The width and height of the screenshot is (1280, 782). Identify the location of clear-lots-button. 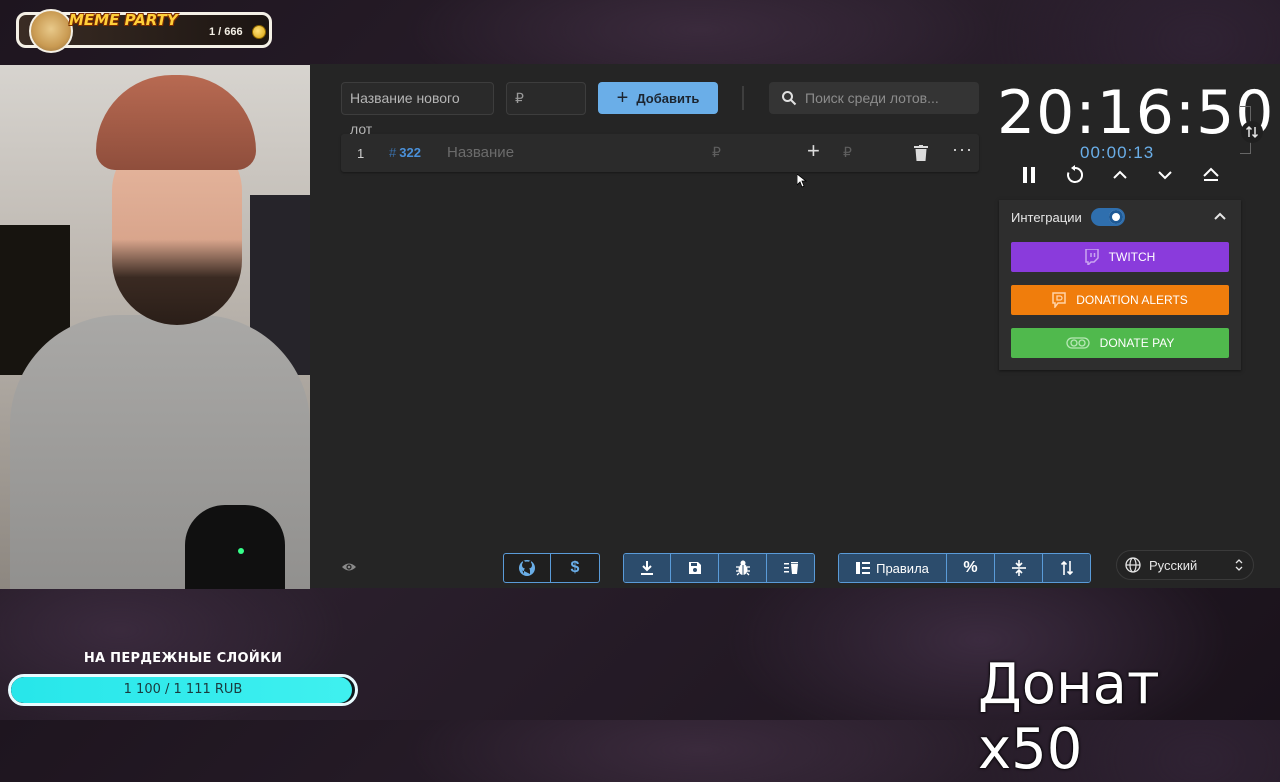
(790, 568).